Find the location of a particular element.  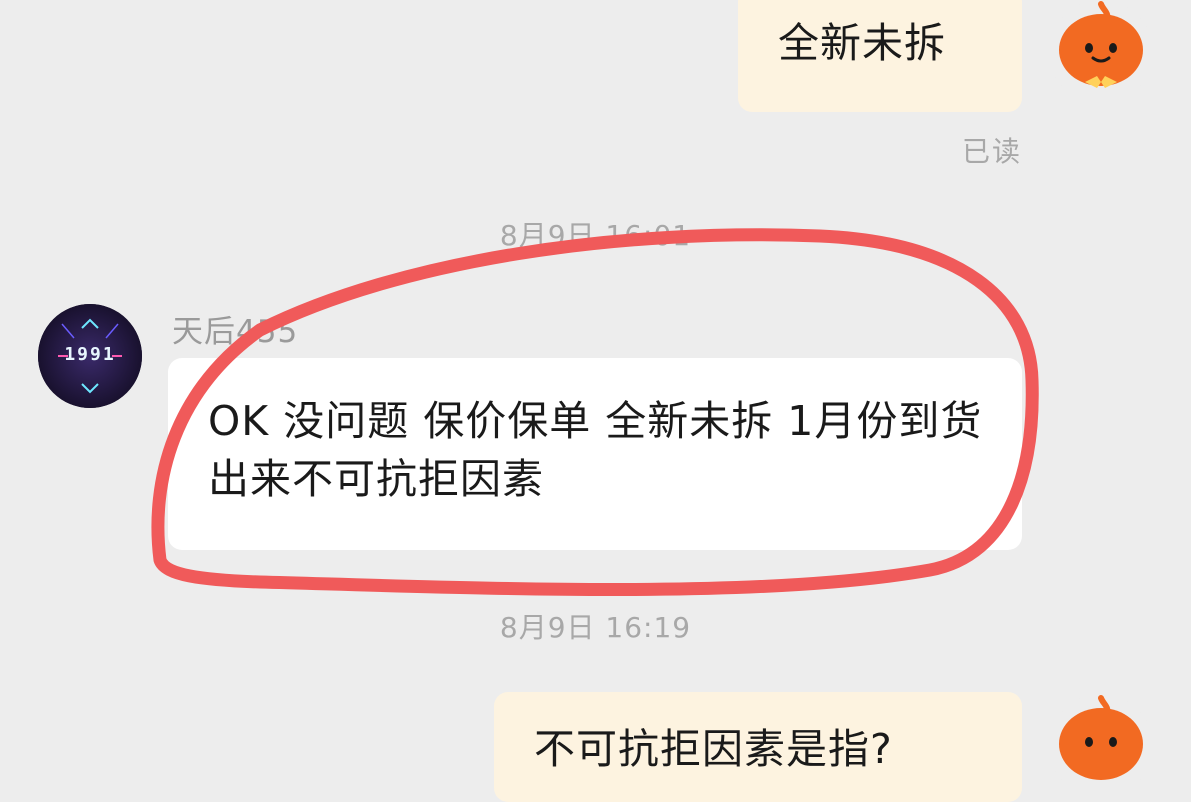

avatar-logo-text: 1991 is located at coordinates (90, 354).